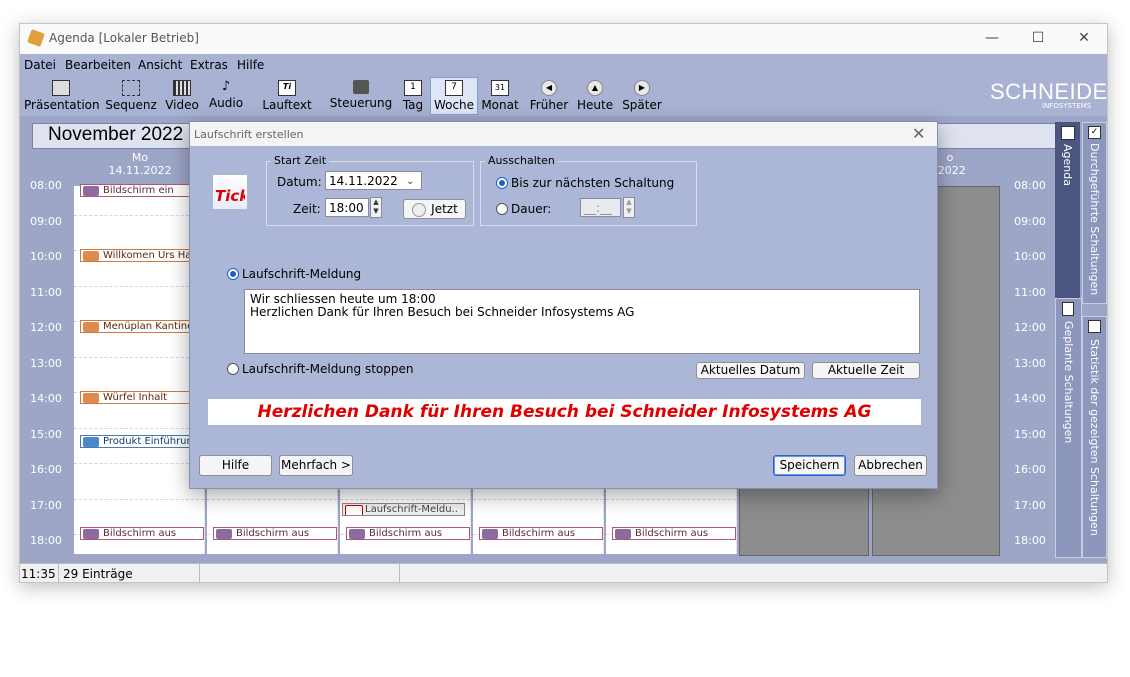  I want to click on menu-datei: Datei, so click(40, 65).